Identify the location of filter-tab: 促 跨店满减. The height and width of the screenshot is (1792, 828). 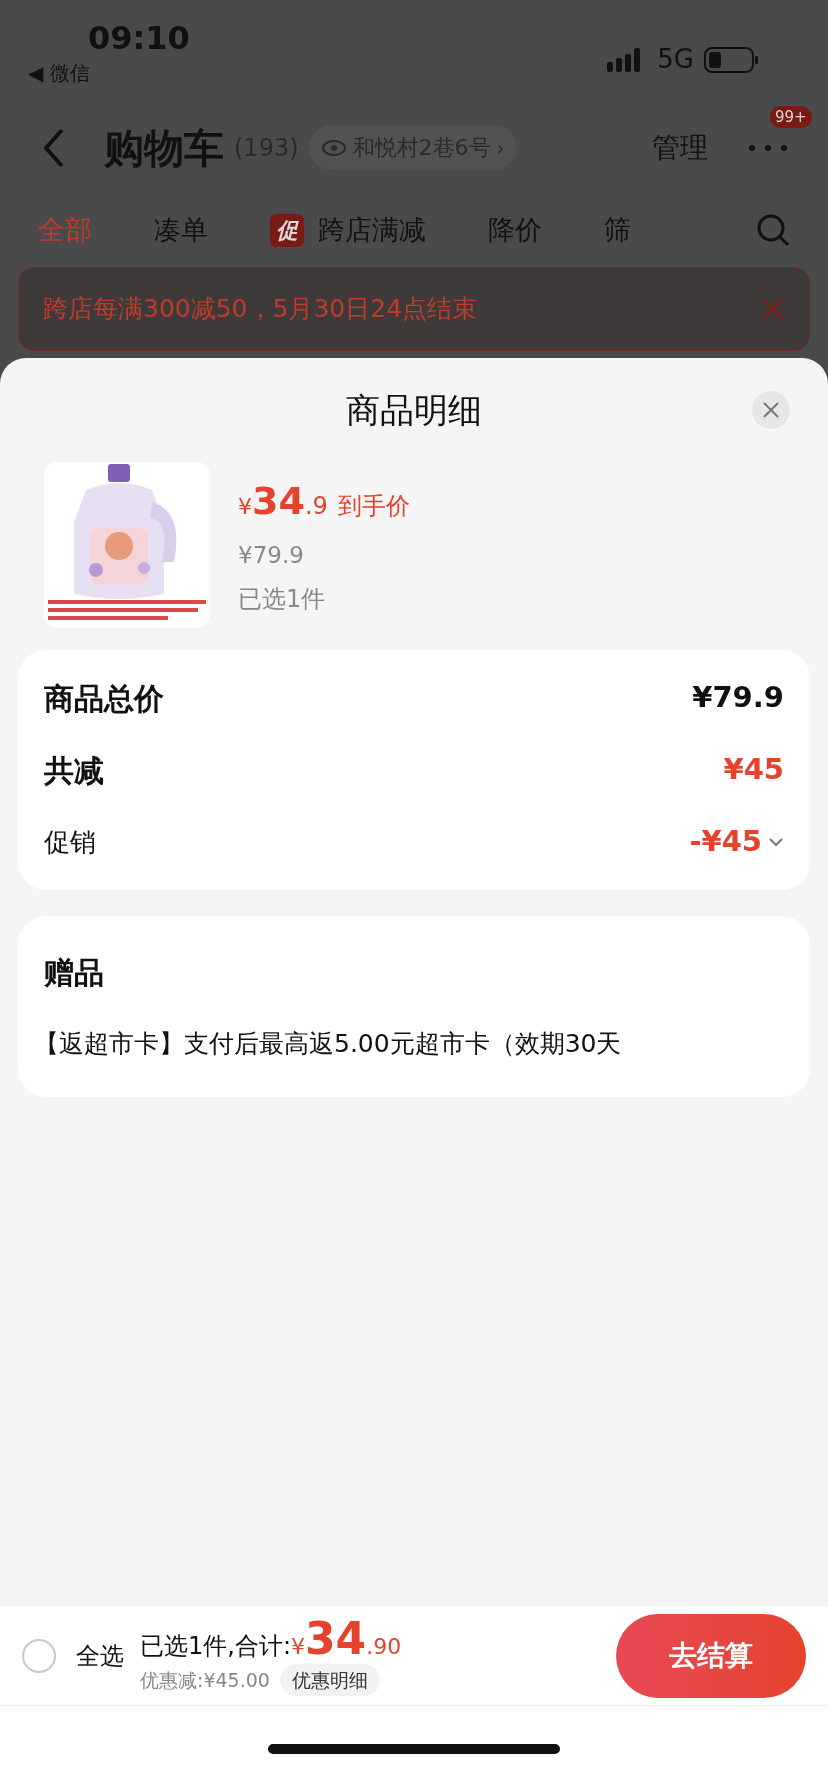
(348, 230).